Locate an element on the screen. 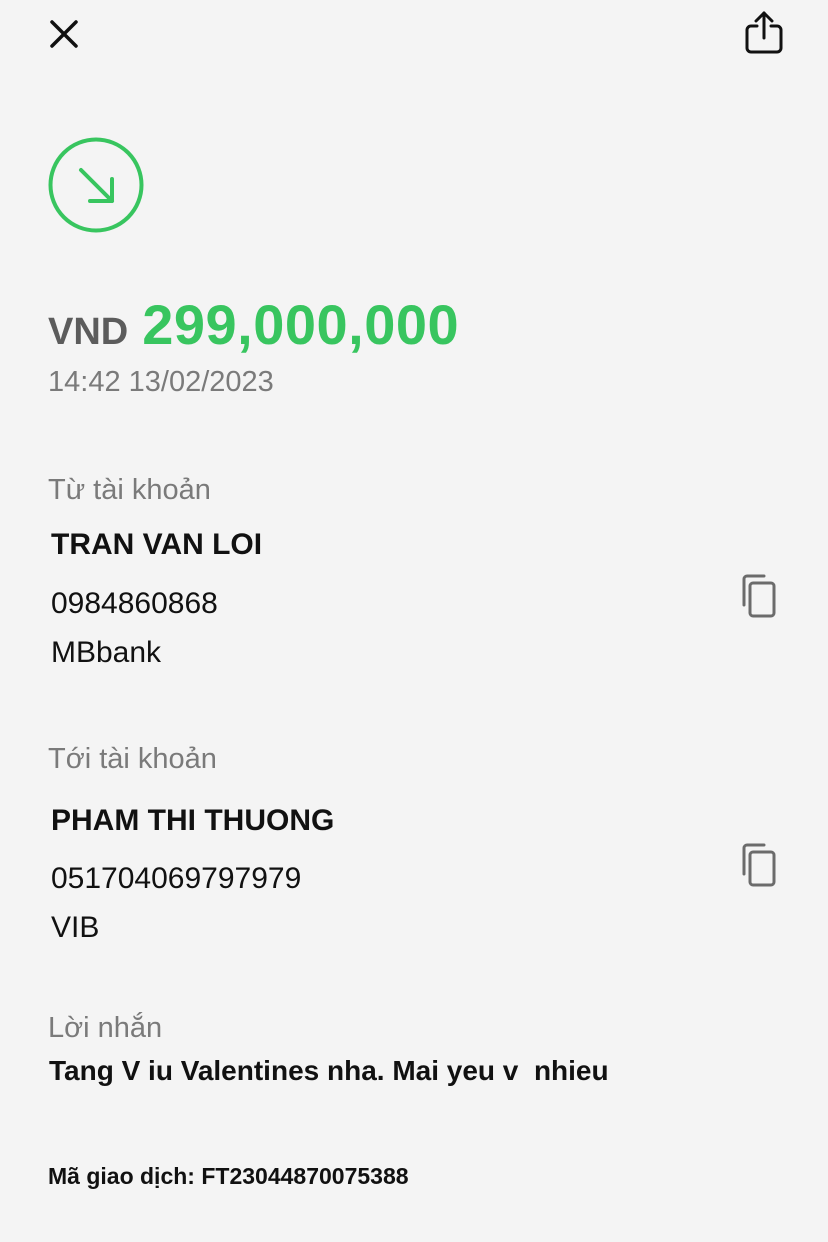  amount-row: VND 299,000,000 is located at coordinates (253, 324).